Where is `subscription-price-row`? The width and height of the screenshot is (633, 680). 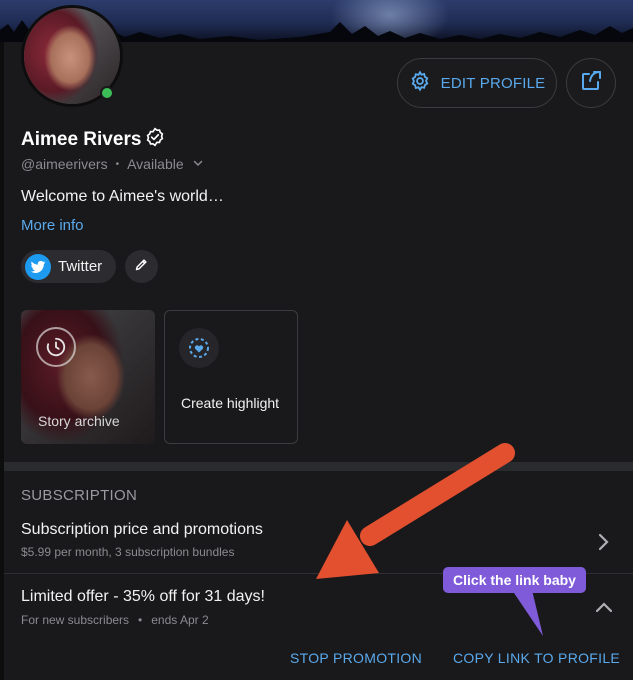
subscription-price-row is located at coordinates (318, 541).